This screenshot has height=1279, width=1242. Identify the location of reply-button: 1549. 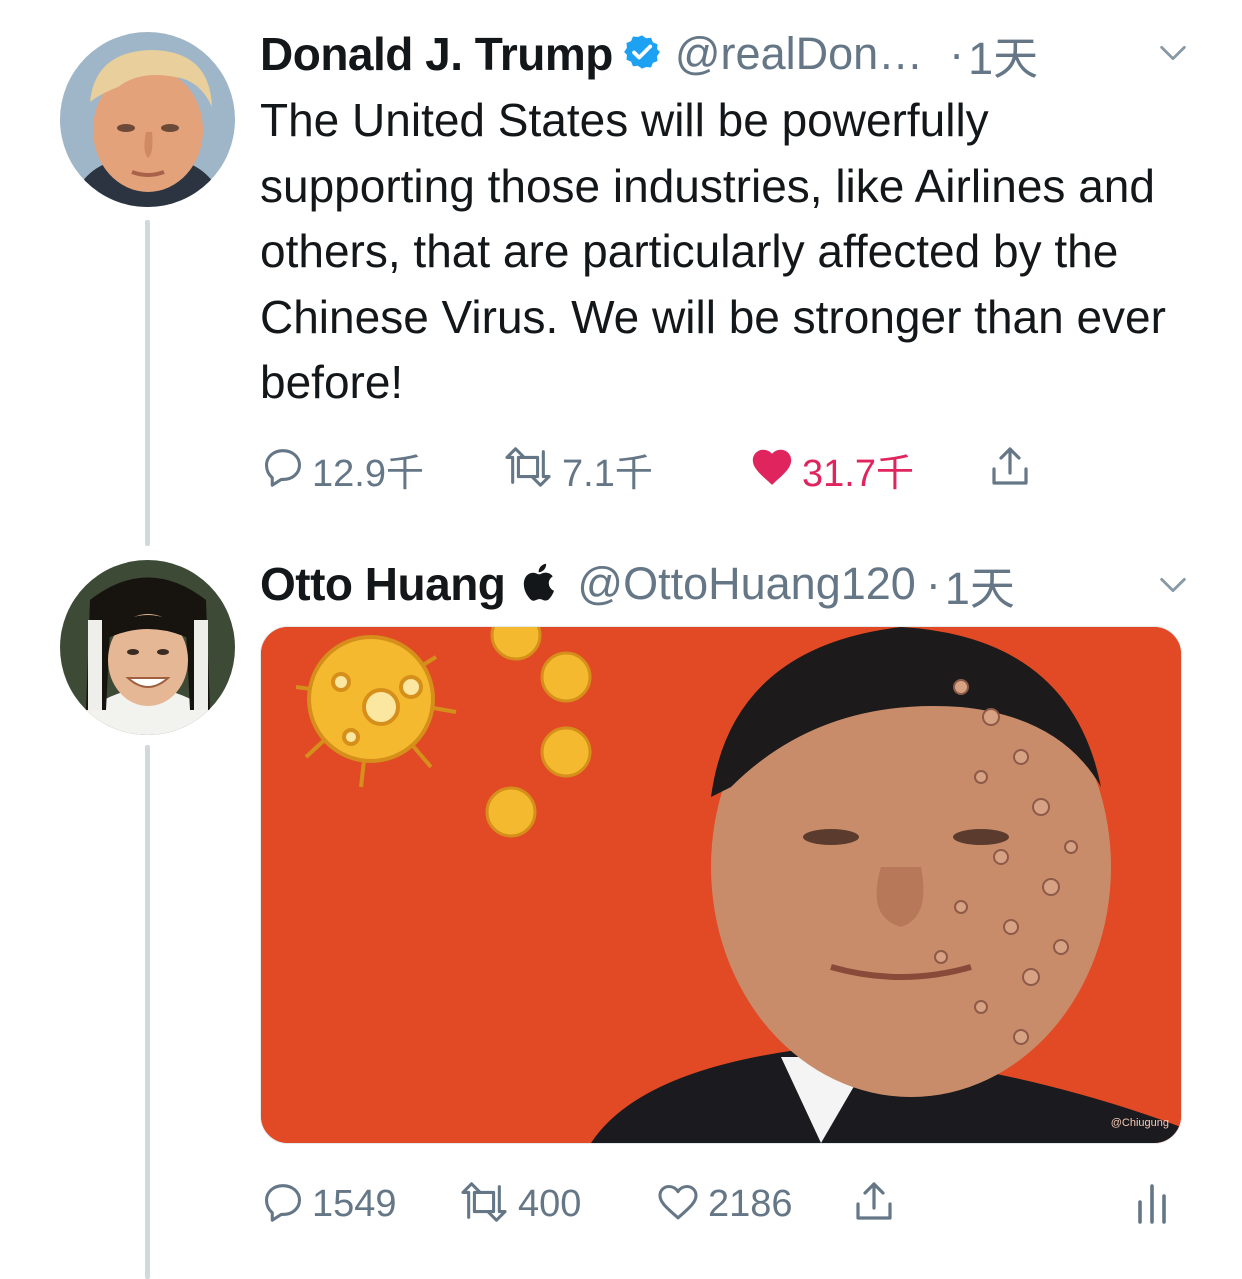
(328, 1204).